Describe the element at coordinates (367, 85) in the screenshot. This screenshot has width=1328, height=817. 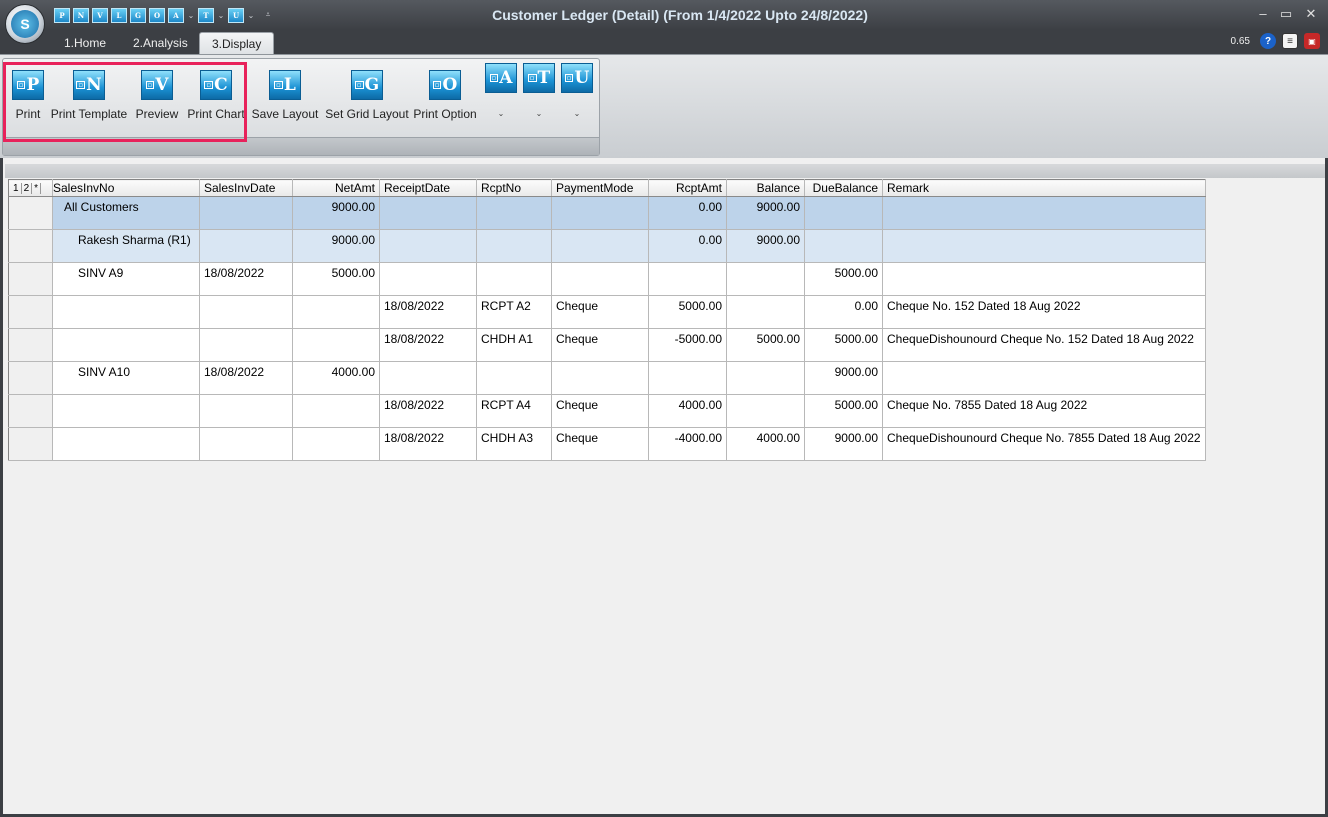
I see `set-grid-layout-icon: ▫ G` at that location.